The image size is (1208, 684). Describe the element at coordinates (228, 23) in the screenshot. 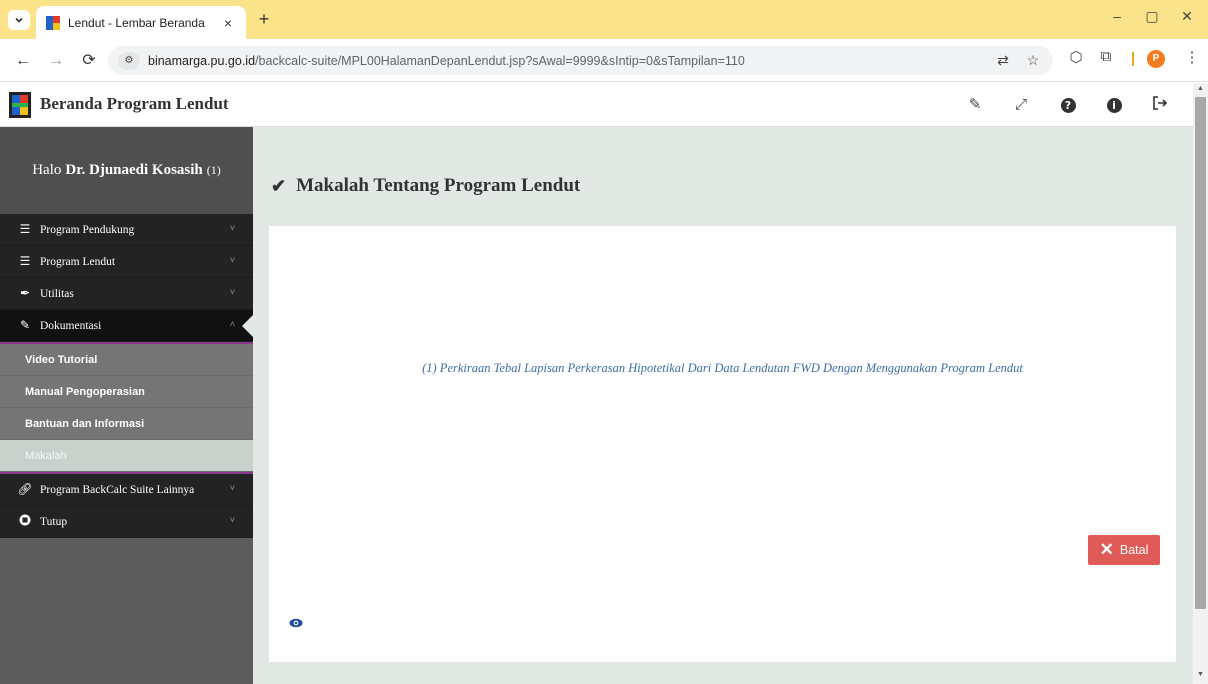

I see `tab-close-icon: ×` at that location.